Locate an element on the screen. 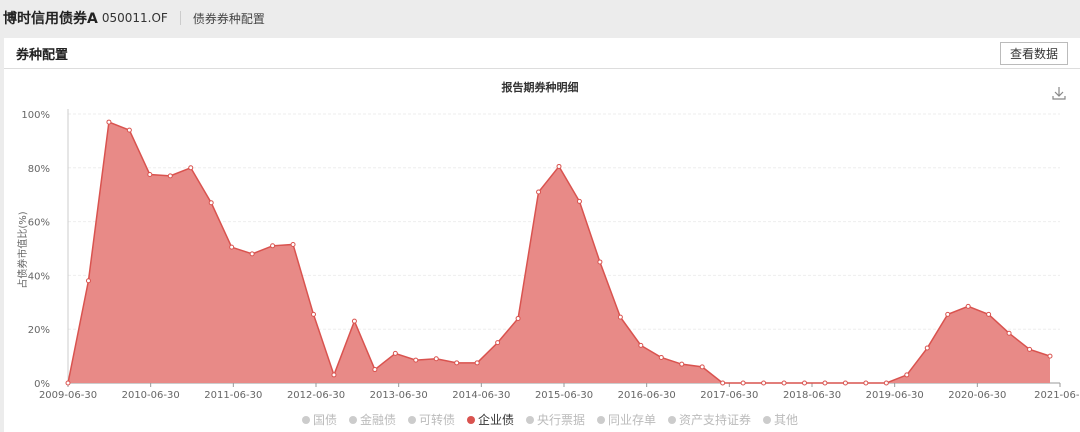 The height and width of the screenshot is (432, 1080). legend-item-2: 可转债 is located at coordinates (437, 419).